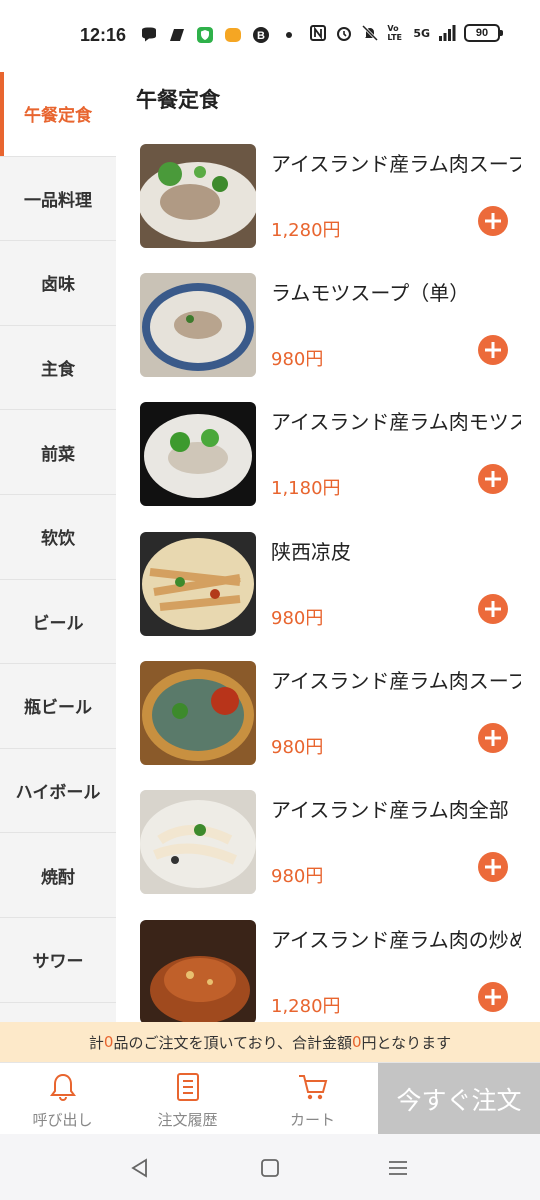 Image resolution: width=540 pixels, height=1200 pixels. Describe the element at coordinates (406, 1042) in the screenshot. I see `summary-suffix: 円となります` at that location.